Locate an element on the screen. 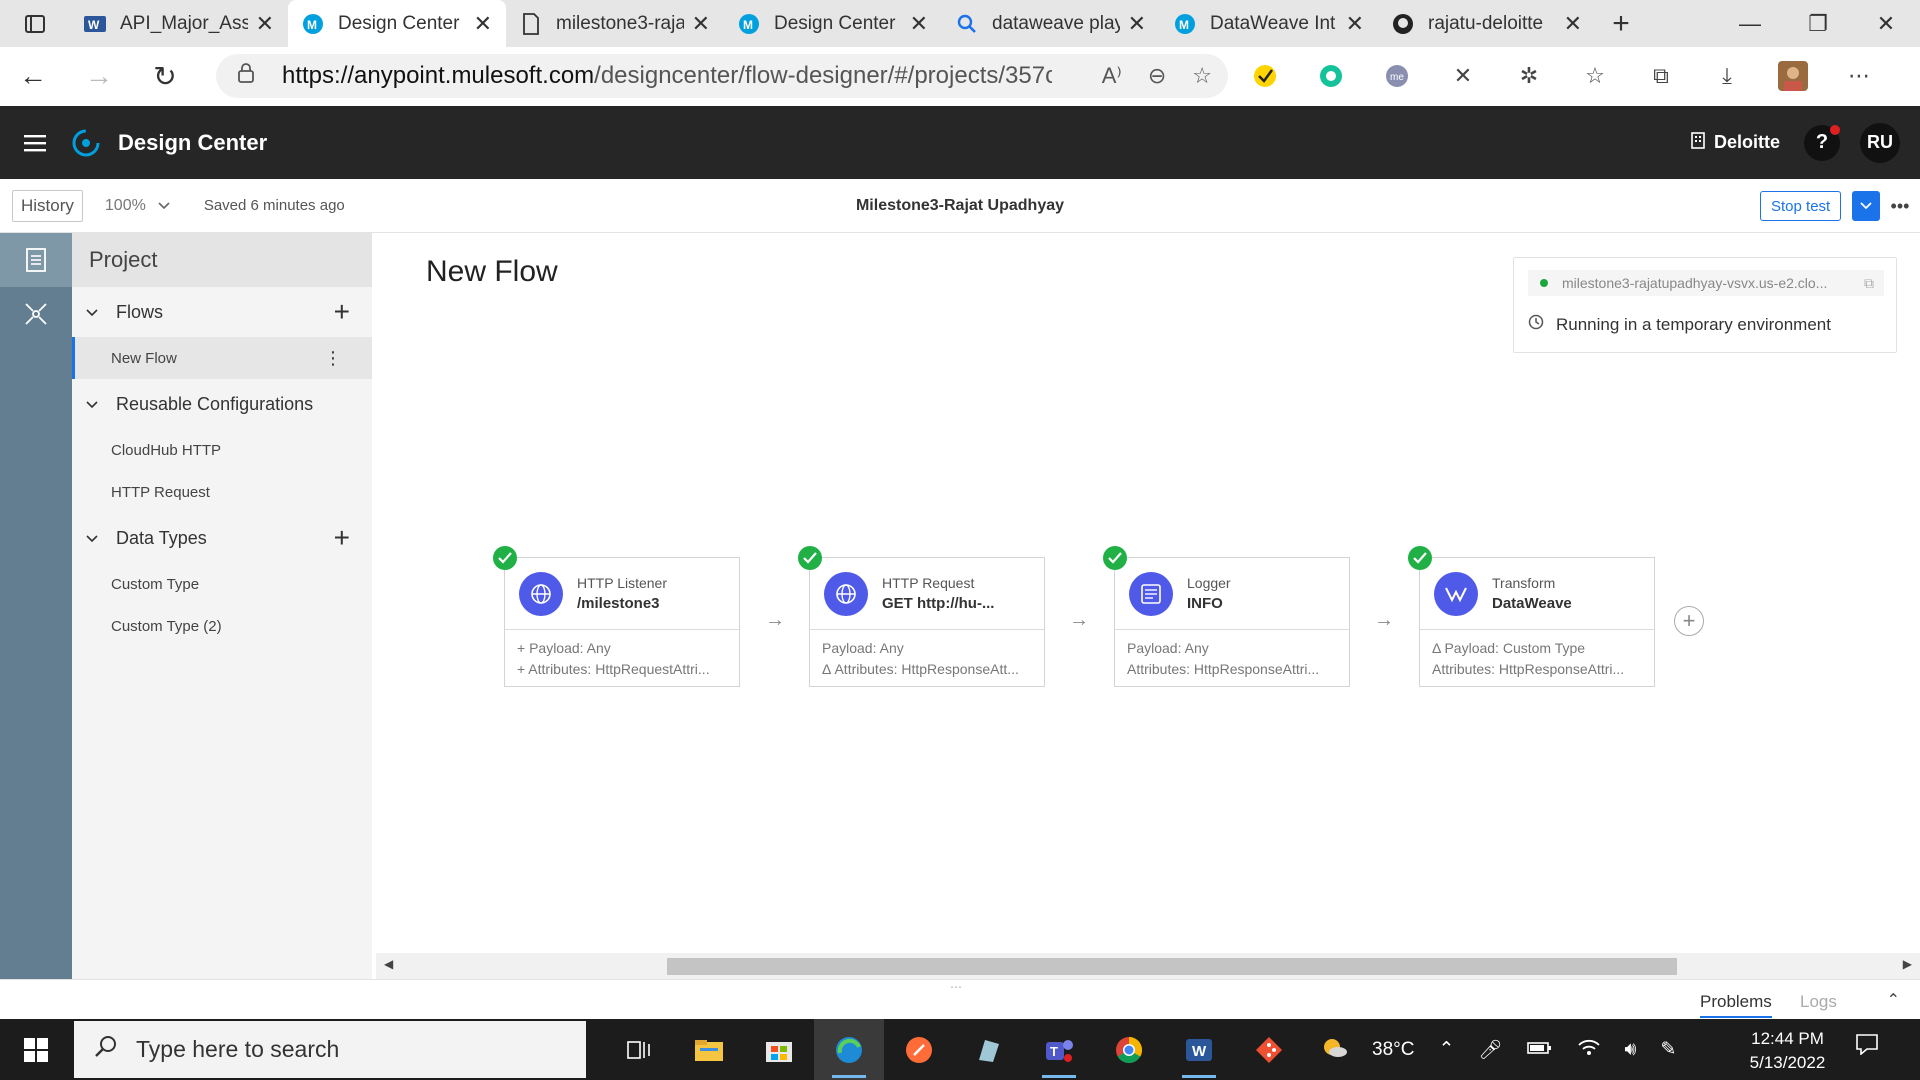  tab-actions-icon is located at coordinates (35, 23).